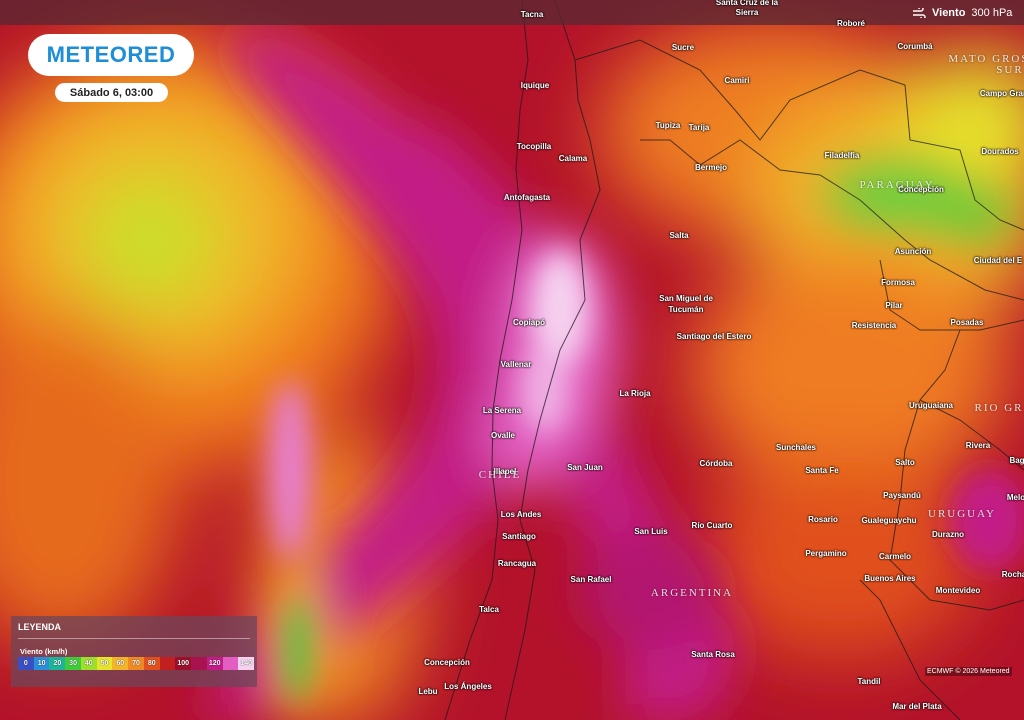  Describe the element at coordinates (1016, 460) in the screenshot. I see `city-label: Bag` at that location.